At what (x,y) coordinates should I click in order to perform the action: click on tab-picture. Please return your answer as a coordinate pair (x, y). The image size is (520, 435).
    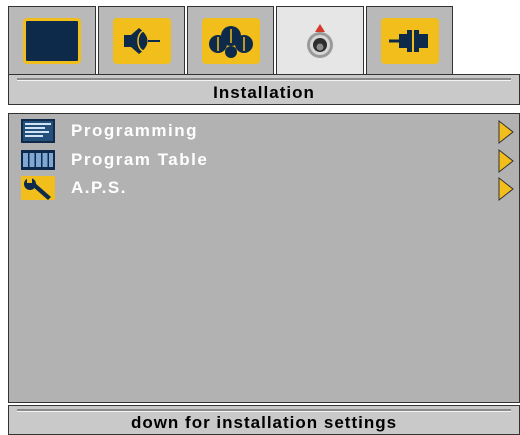
    Looking at the image, I should click on (52, 40).